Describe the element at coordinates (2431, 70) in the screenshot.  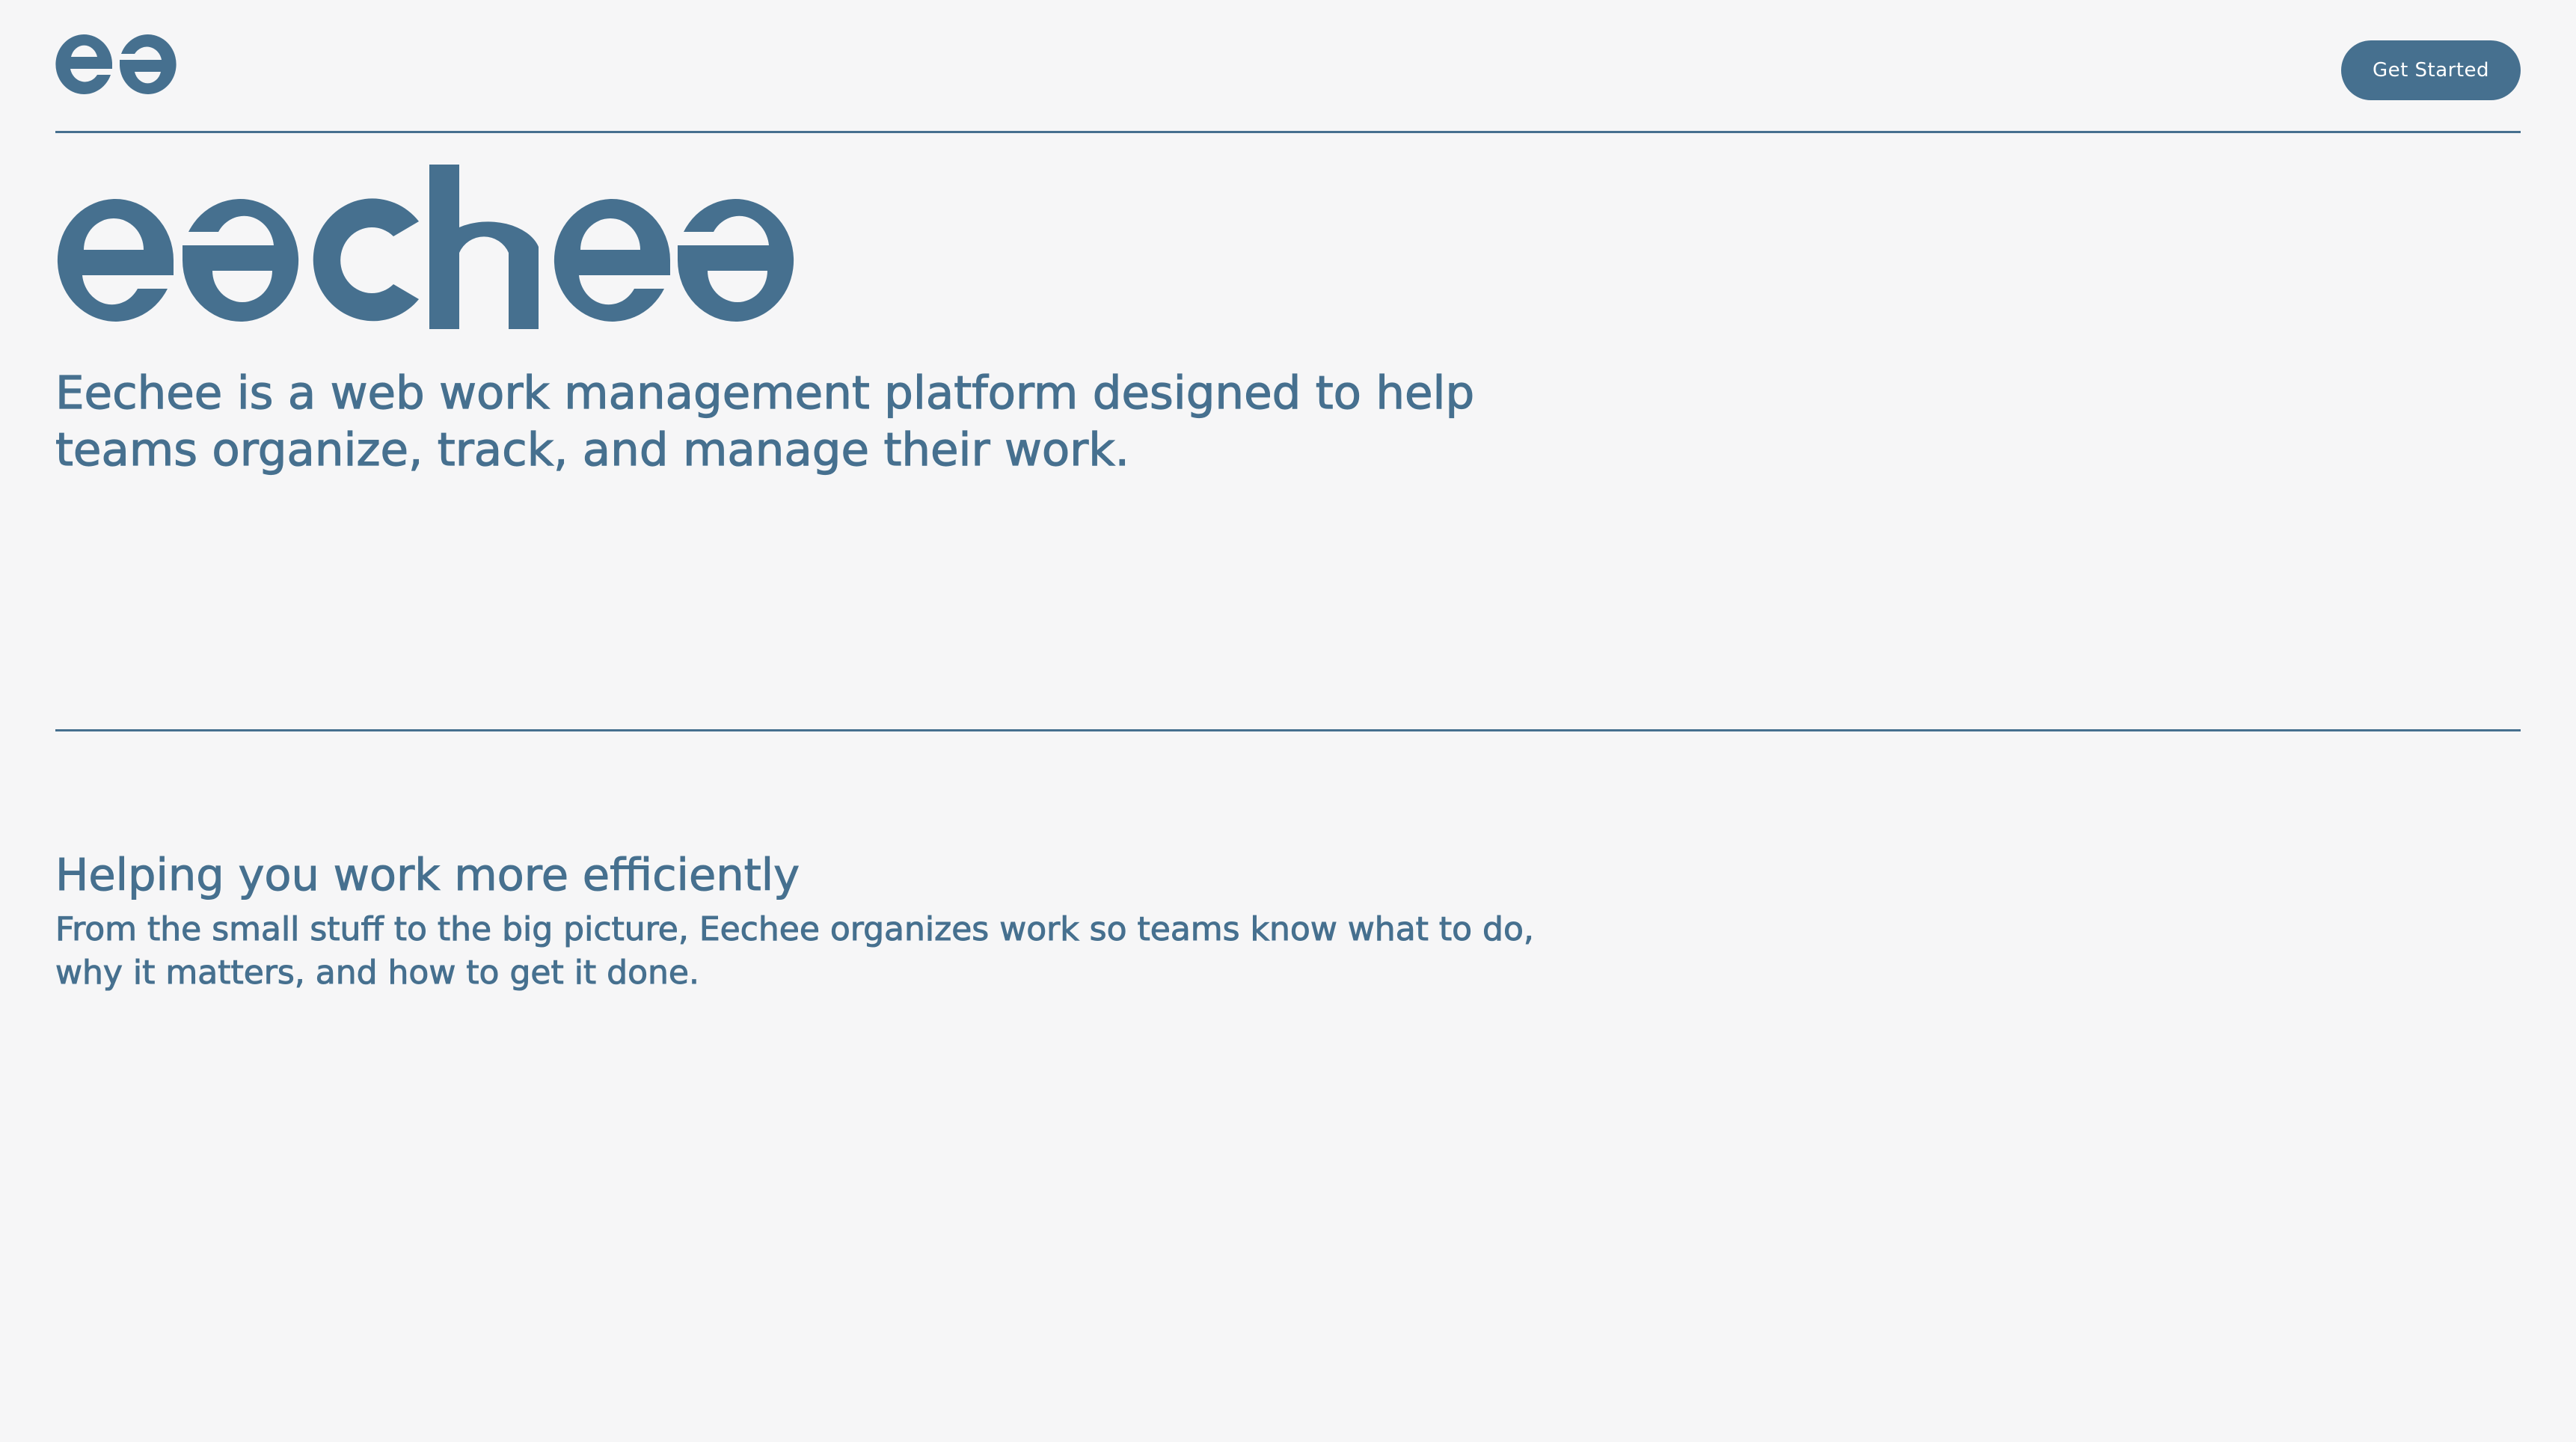
I see `get-started-button: Get Started` at that location.